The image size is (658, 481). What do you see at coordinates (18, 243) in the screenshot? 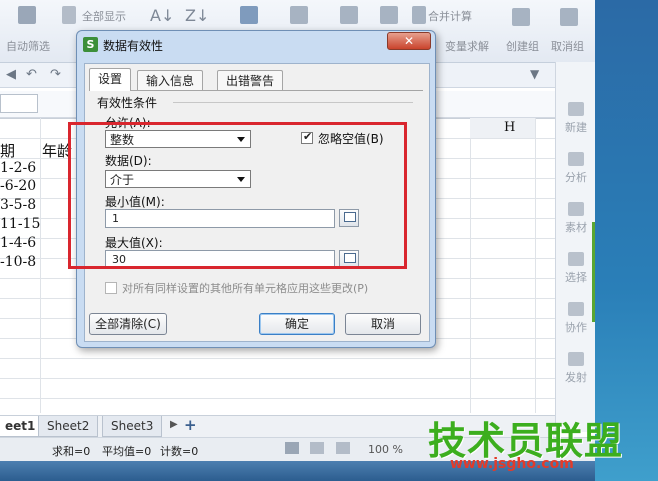
I see `table-row: 1-4-6` at bounding box center [18, 243].